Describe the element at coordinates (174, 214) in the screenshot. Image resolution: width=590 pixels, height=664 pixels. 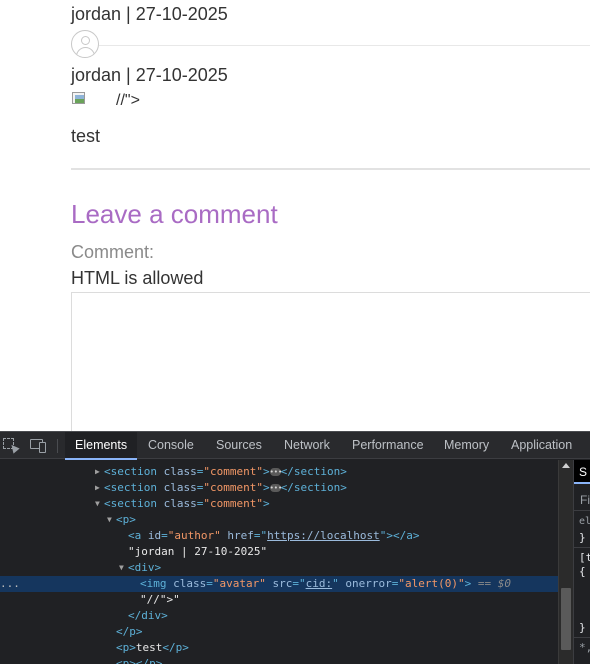
I see `leave-comment-heading: Leave a comment` at that location.